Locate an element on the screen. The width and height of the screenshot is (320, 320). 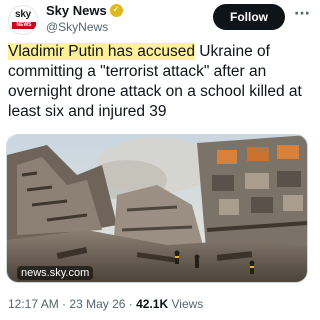
follow-button: Follow is located at coordinates (249, 17).